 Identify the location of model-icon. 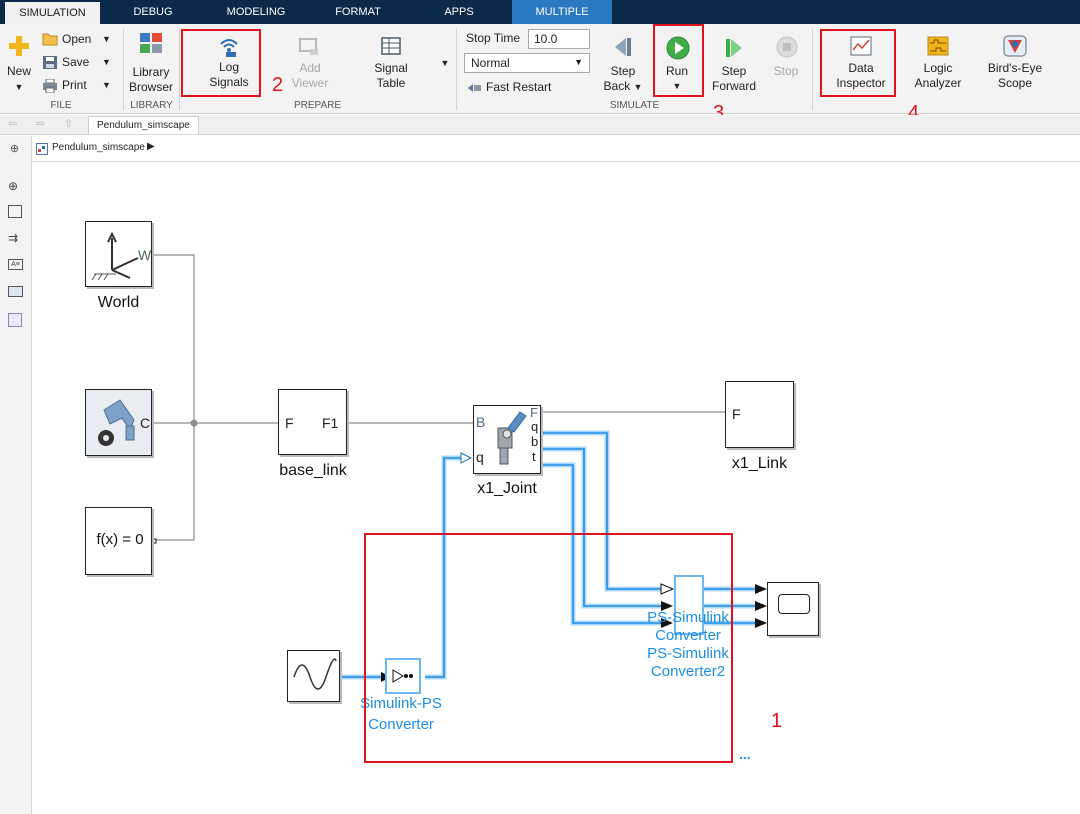
(42, 149).